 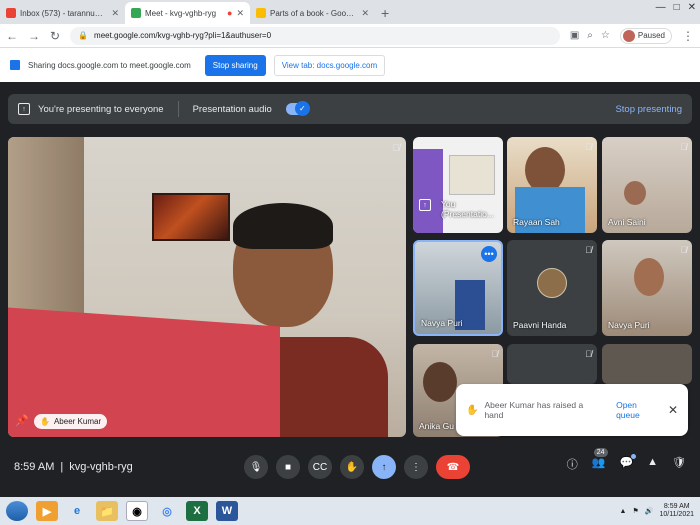 What do you see at coordinates (649, 511) in the screenshot?
I see `volume-icon: 🔊` at bounding box center [649, 511].